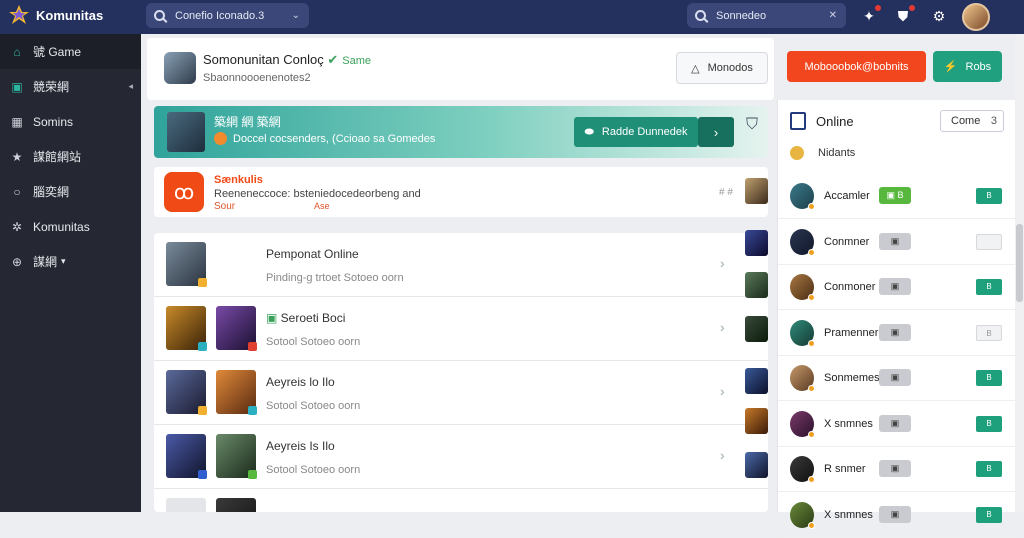 This screenshot has height=538, width=1024. Describe the element at coordinates (766, 15) in the screenshot. I see `search-input-secondary: Sonnedeo ✕` at that location.